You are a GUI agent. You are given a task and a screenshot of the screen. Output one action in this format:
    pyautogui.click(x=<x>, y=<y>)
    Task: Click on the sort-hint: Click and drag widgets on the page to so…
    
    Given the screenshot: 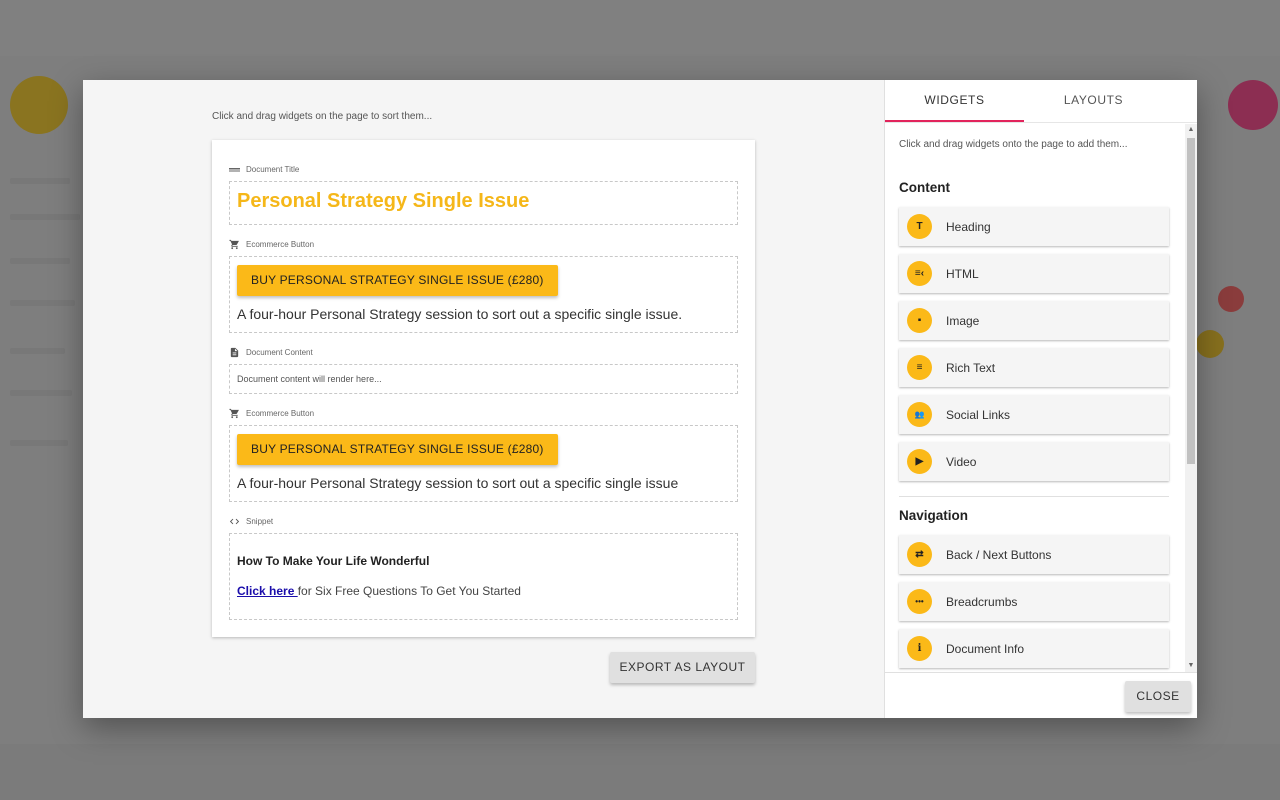 What is the action you would take?
    pyautogui.click(x=322, y=116)
    